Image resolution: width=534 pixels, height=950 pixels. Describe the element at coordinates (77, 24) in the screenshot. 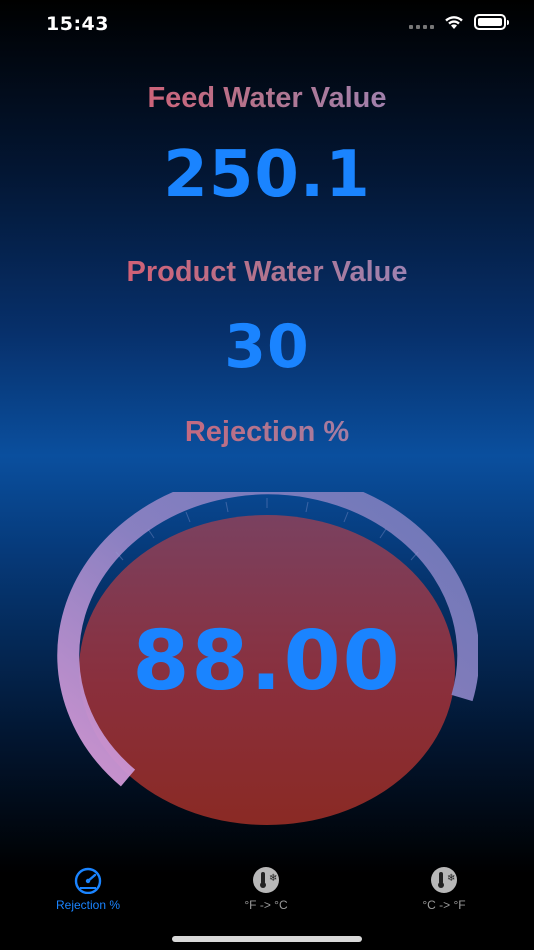

I see `status-time: 15:43` at that location.